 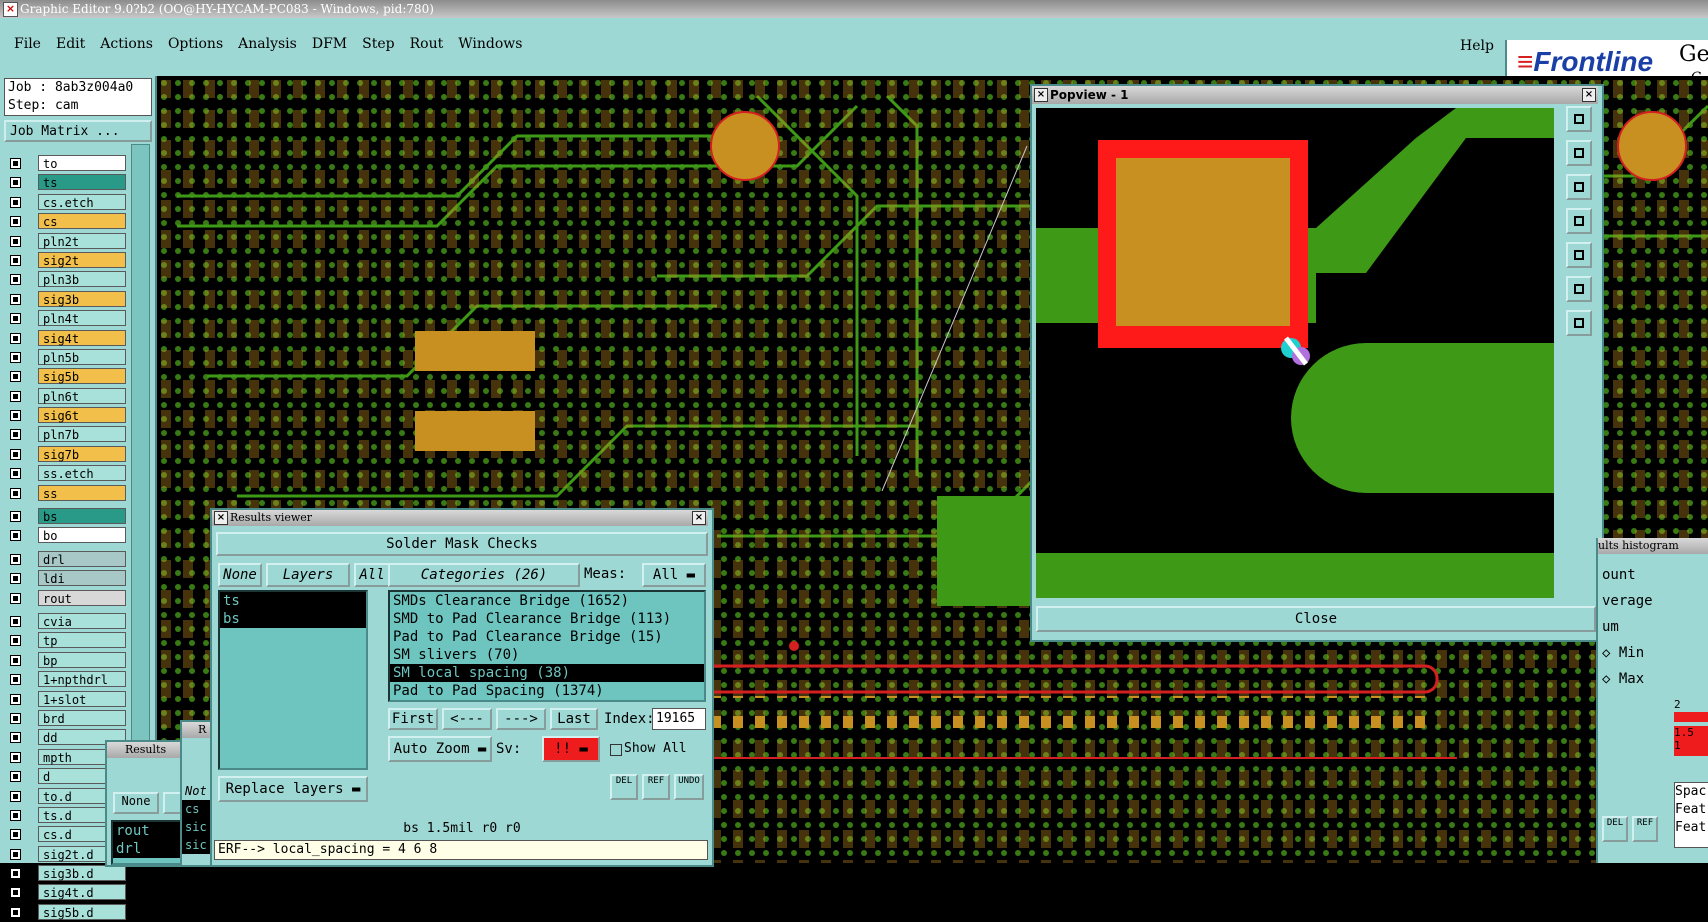 I want to click on layer-row: cvia, so click(x=65, y=621).